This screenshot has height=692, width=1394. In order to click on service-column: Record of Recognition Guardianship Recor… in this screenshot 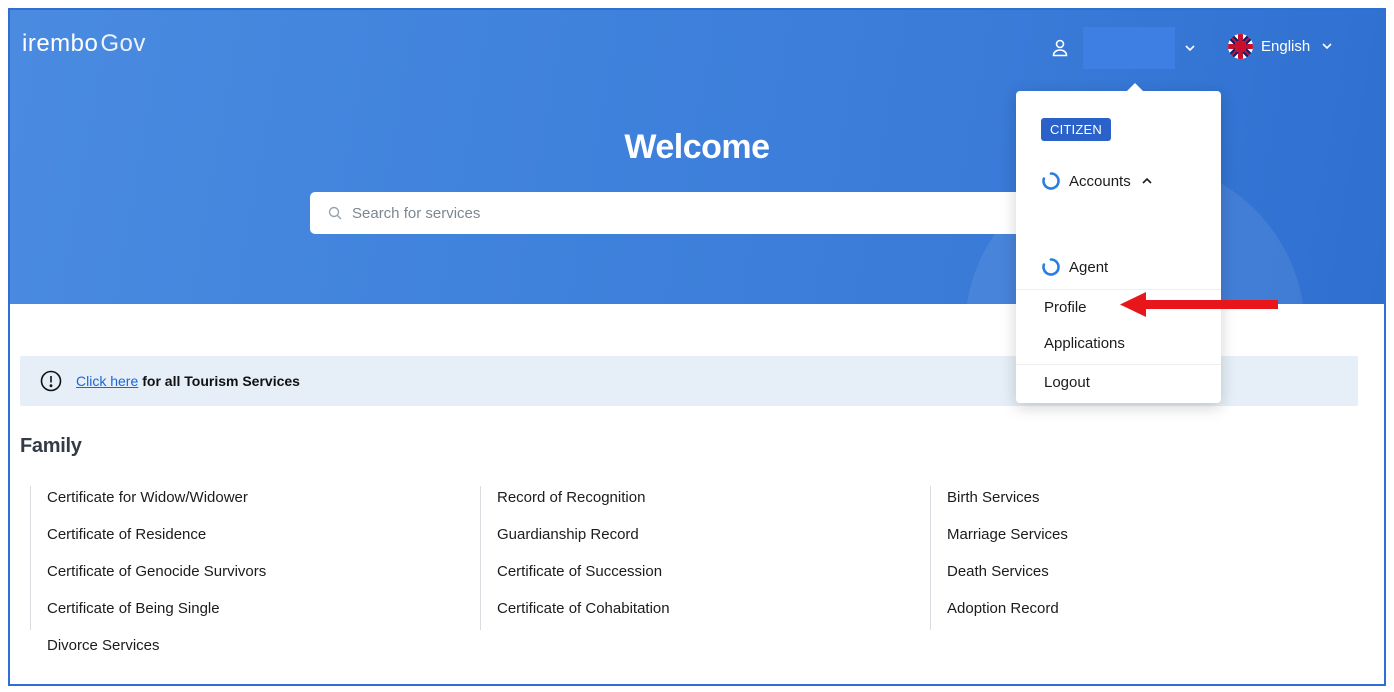, I will do `click(575, 558)`.